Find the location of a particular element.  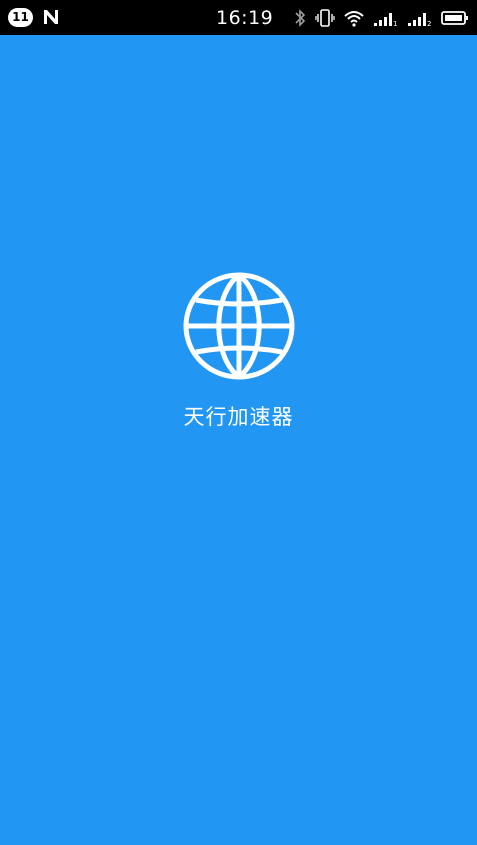

bluetooth-icon is located at coordinates (300, 18).